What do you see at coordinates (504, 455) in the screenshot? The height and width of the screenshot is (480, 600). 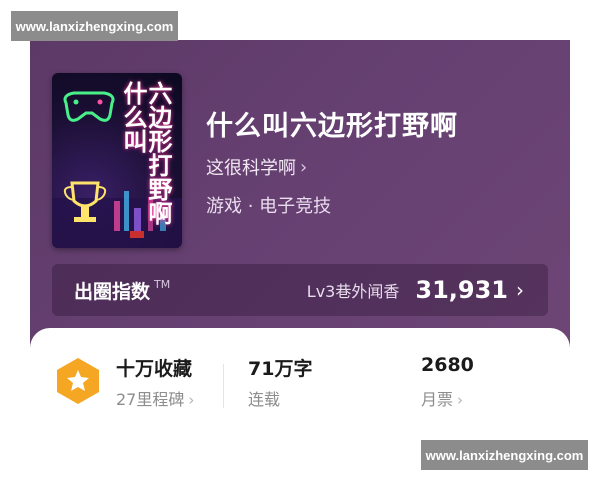 I see `watermark-bottom: www.lanxizhengxing.com` at bounding box center [504, 455].